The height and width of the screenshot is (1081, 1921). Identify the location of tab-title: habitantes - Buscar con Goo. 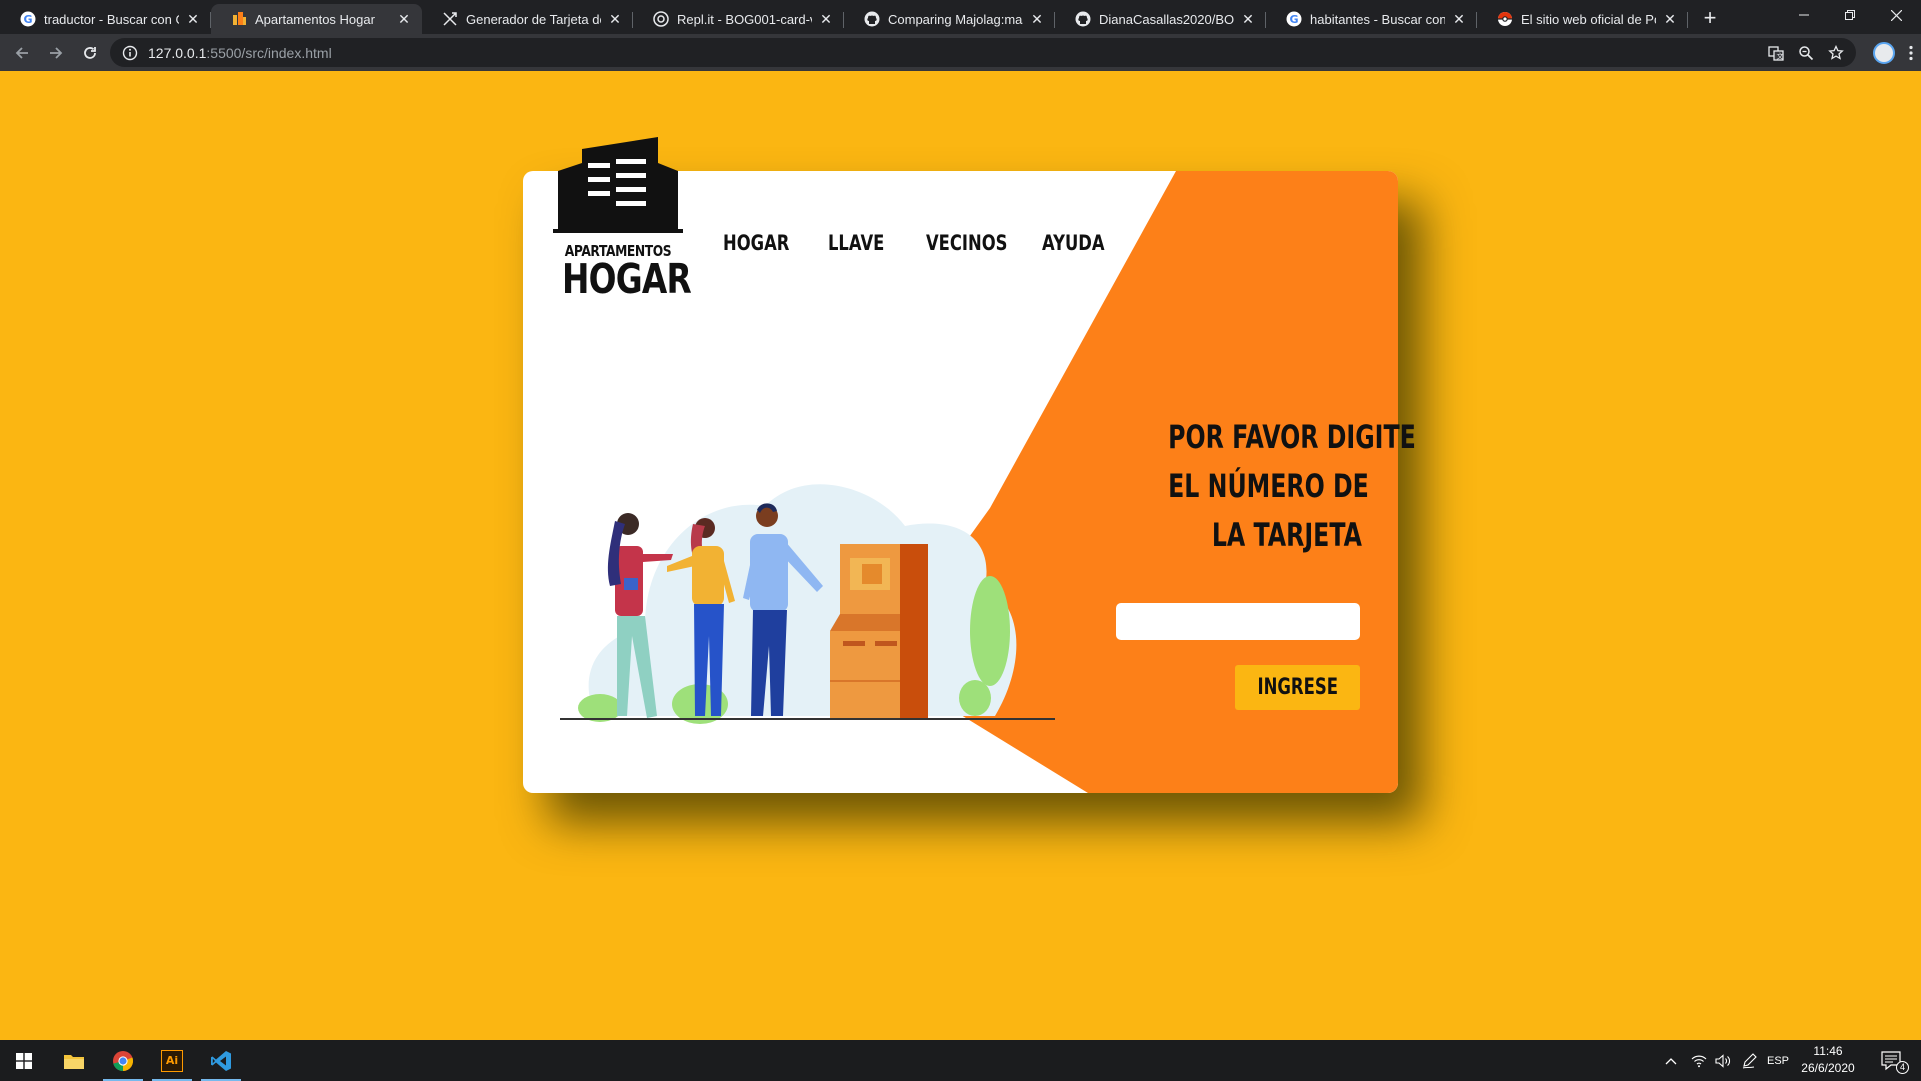
(1377, 19).